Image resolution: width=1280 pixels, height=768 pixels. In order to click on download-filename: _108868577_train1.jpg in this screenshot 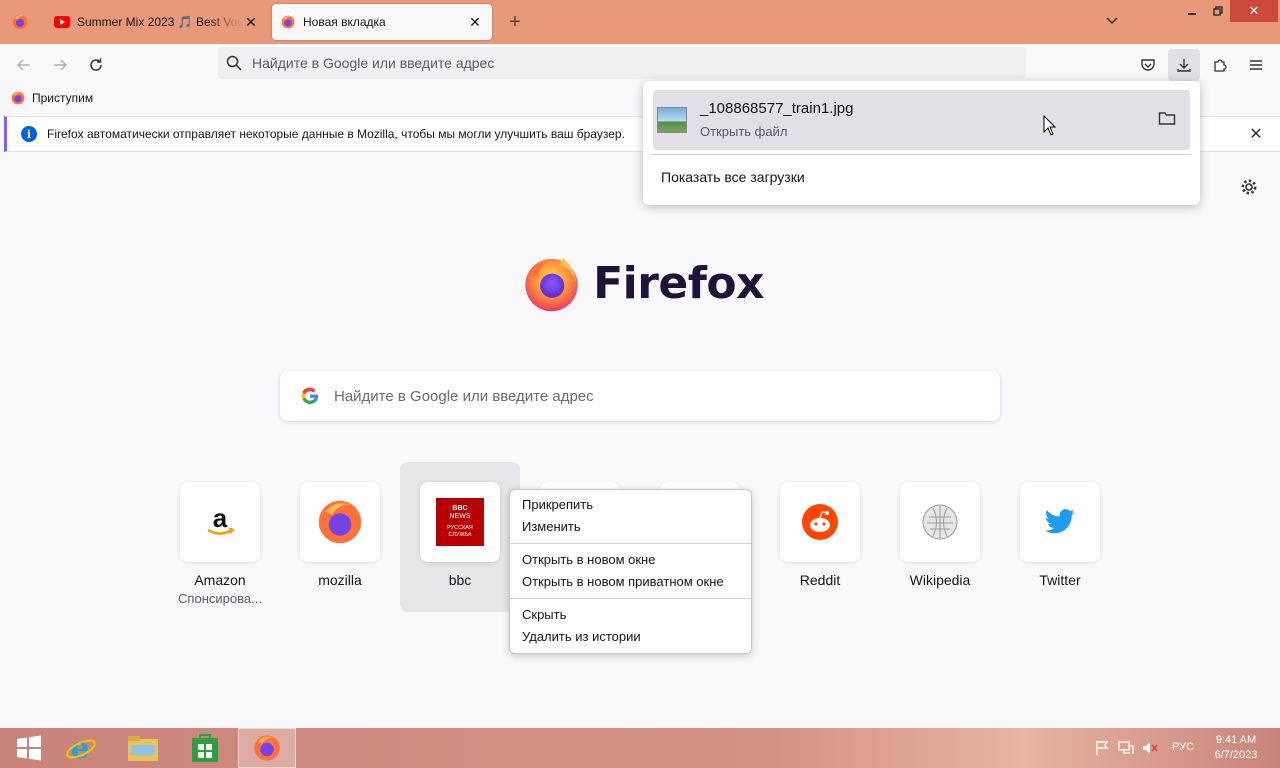, I will do `click(777, 108)`.